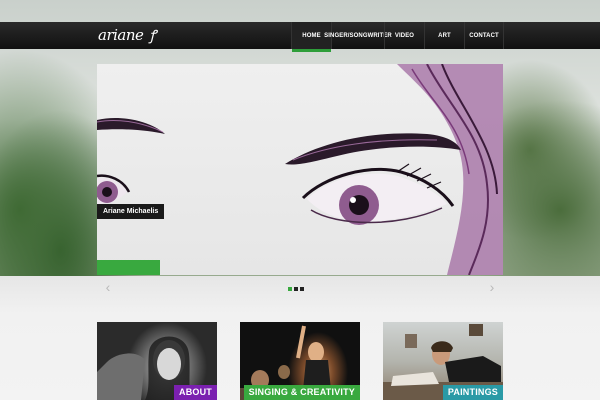 This screenshot has height=400, width=600. What do you see at coordinates (404, 35) in the screenshot?
I see `nav-item-video: VIDEO` at bounding box center [404, 35].